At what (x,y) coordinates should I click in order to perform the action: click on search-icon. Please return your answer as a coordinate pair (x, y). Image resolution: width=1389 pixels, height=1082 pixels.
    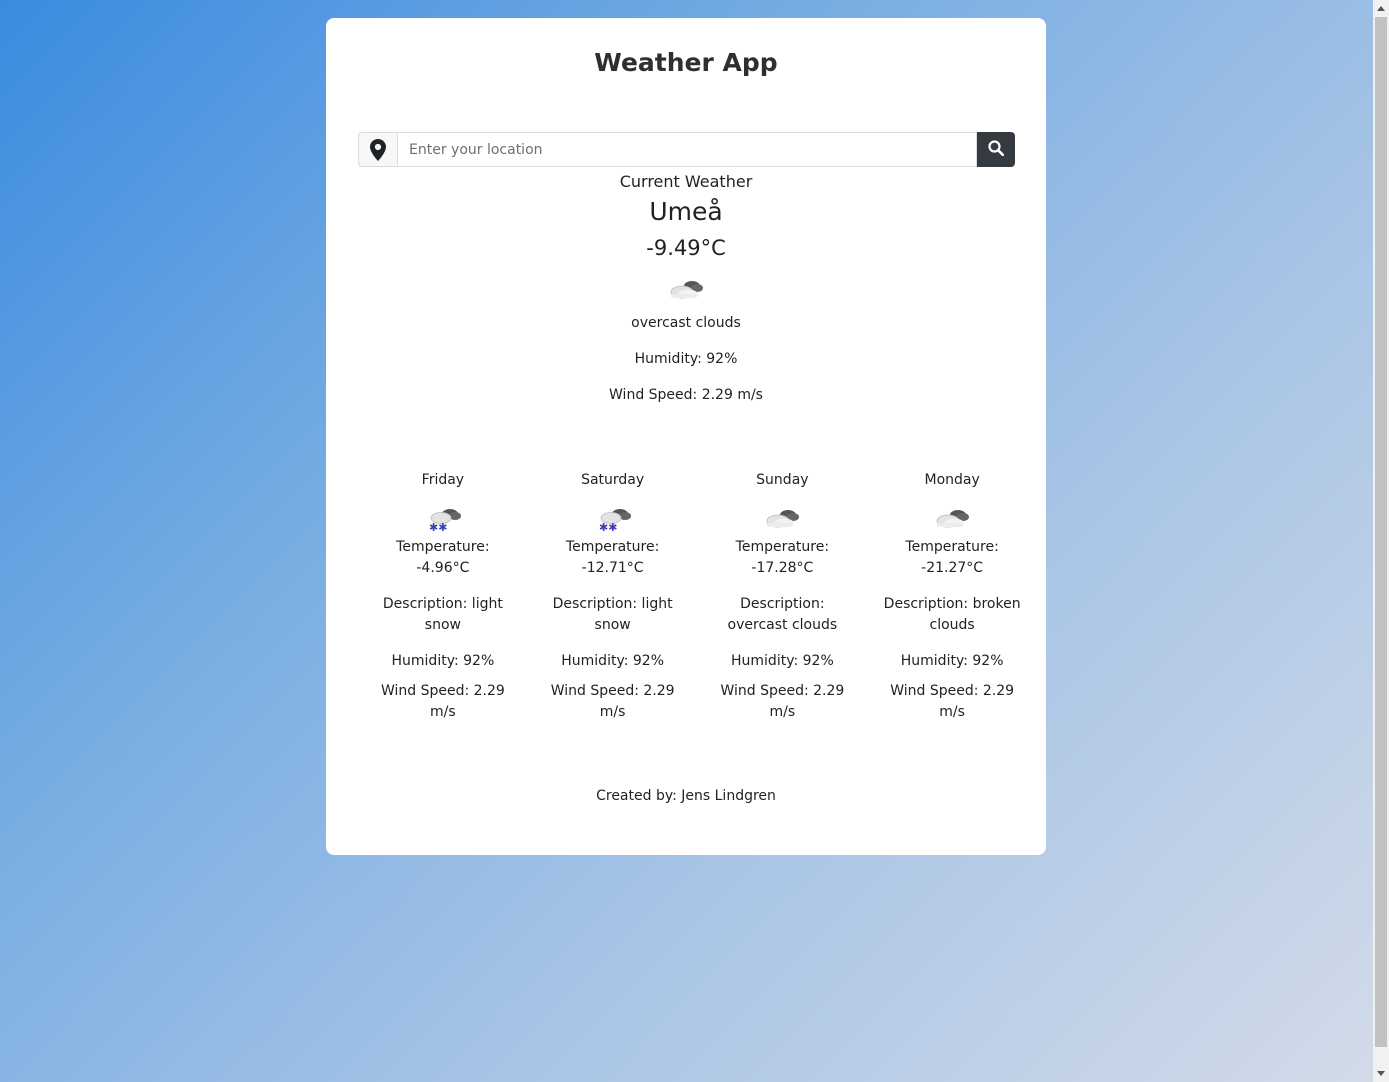
    Looking at the image, I should click on (996, 149).